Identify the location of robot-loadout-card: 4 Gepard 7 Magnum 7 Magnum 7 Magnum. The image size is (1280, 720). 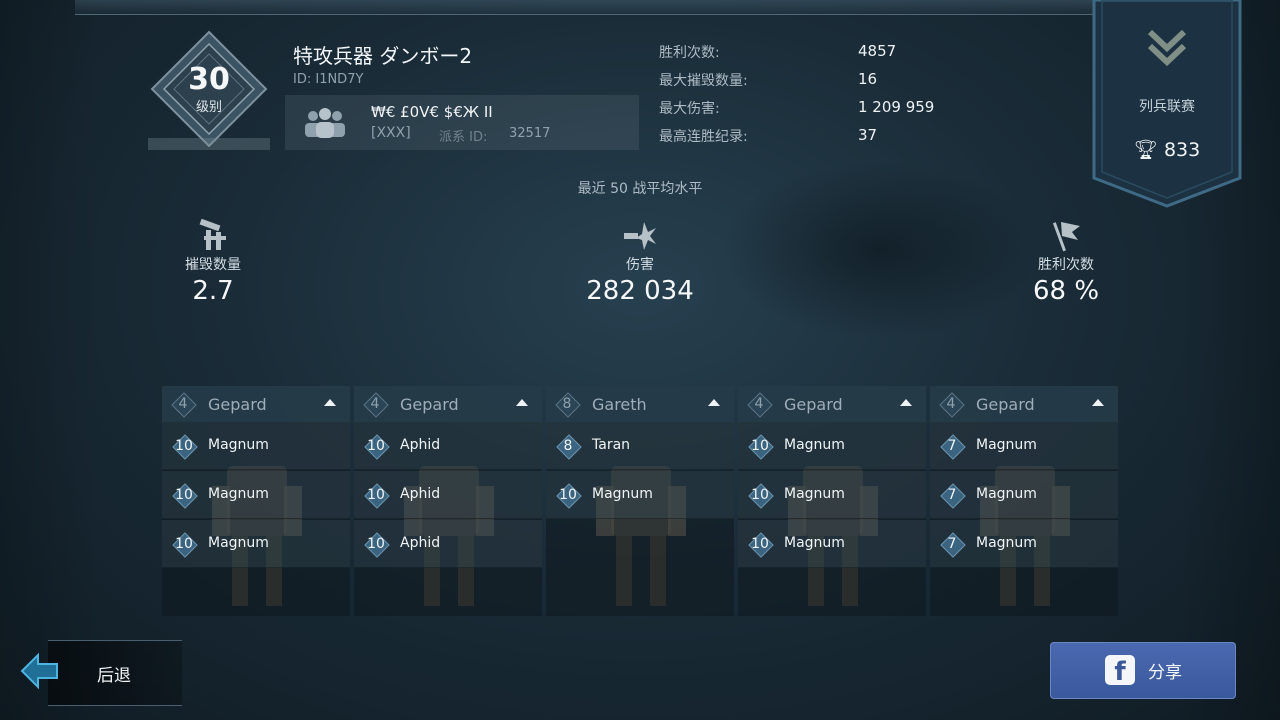
(1024, 501).